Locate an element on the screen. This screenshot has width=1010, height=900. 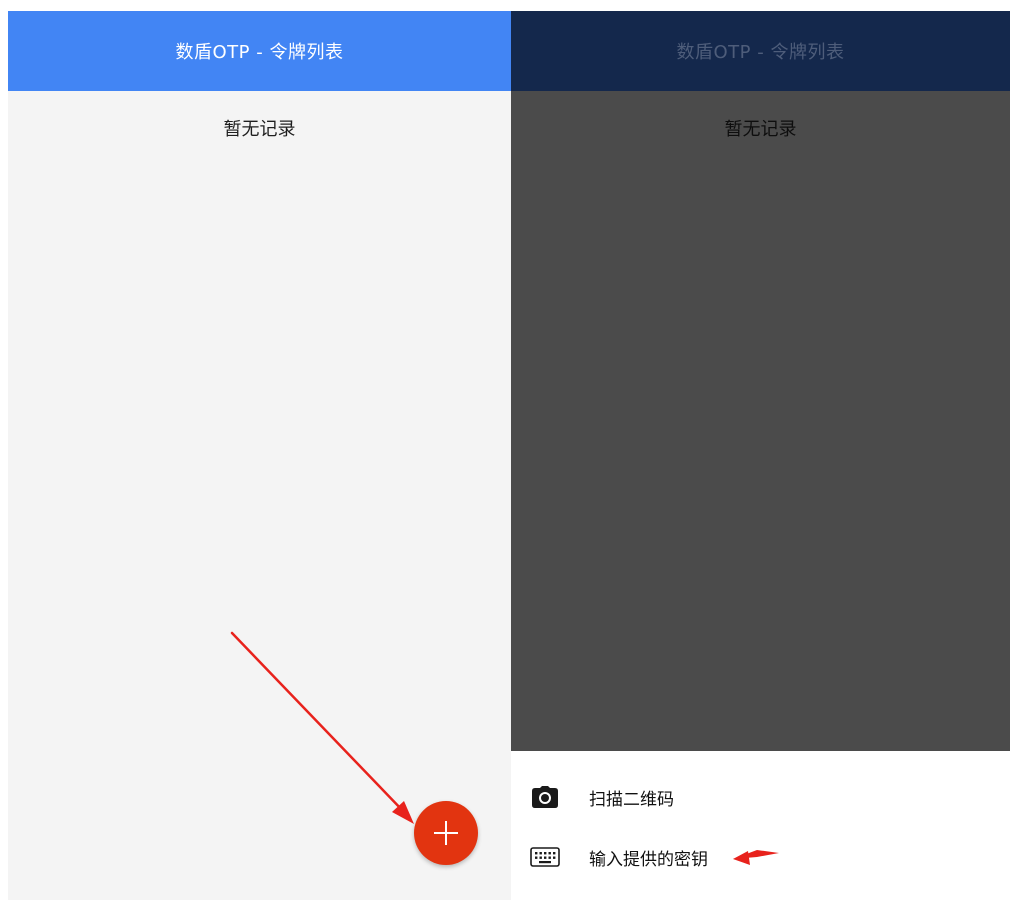
app-bar: 数盾OTP - 令牌列表 is located at coordinates (259, 51).